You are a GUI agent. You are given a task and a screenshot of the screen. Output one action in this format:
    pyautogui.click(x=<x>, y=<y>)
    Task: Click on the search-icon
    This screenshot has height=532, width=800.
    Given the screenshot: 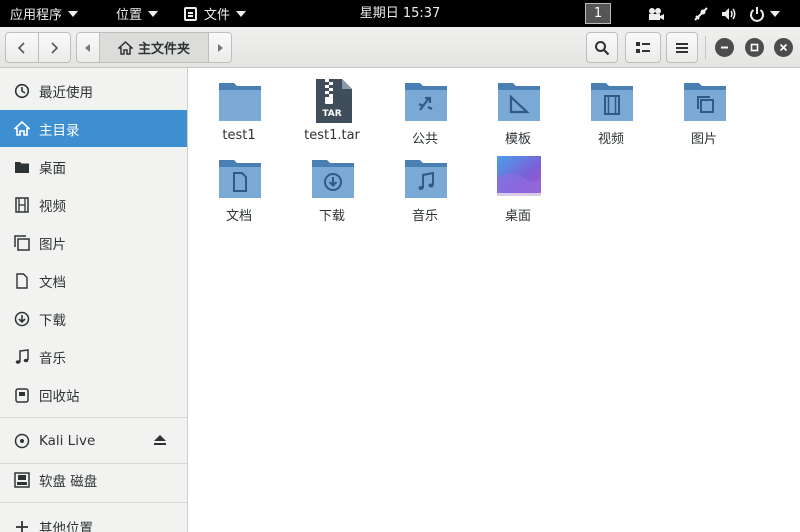 What is the action you would take?
    pyautogui.click(x=602, y=47)
    